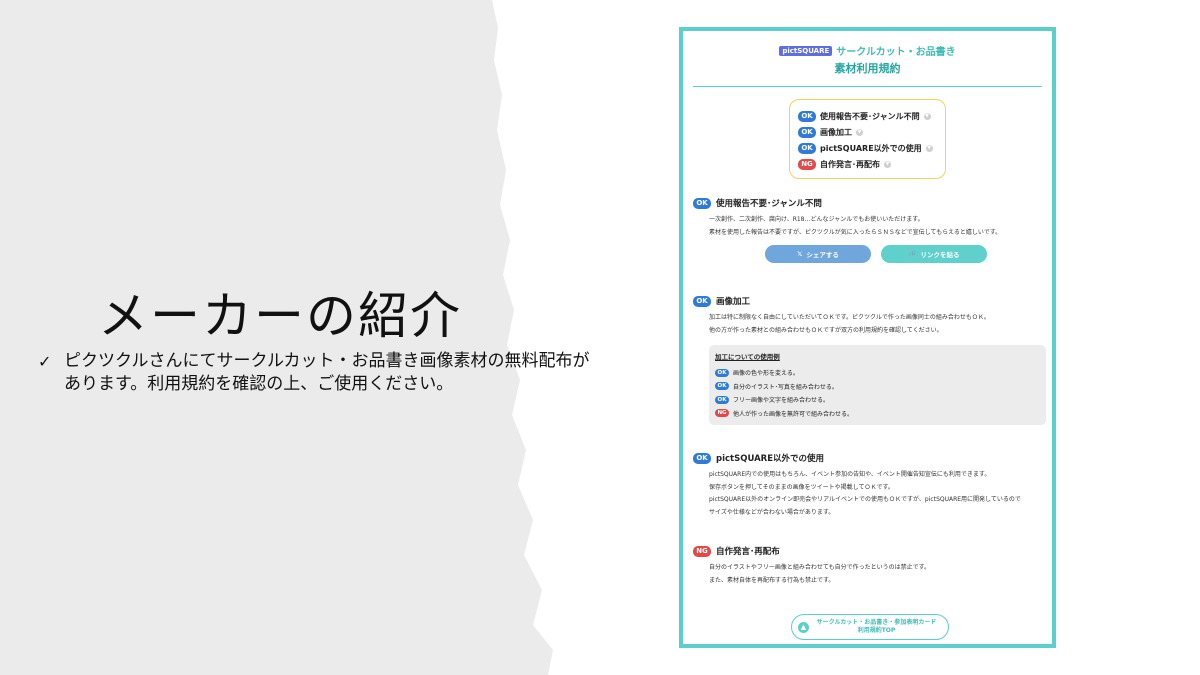  Describe the element at coordinates (822, 255) in the screenshot. I see `share-label: シェアする` at that location.